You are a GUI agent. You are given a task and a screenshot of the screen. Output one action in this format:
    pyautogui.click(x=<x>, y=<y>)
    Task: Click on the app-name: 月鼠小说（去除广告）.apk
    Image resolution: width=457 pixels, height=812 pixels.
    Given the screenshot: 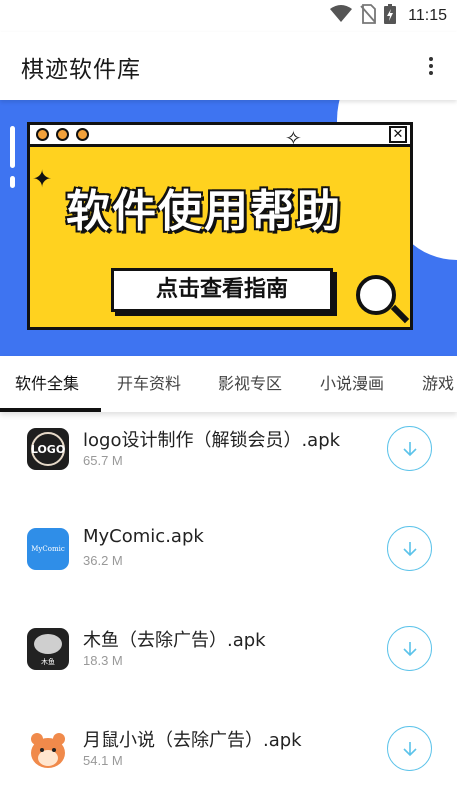 What is the action you would take?
    pyautogui.click(x=192, y=740)
    